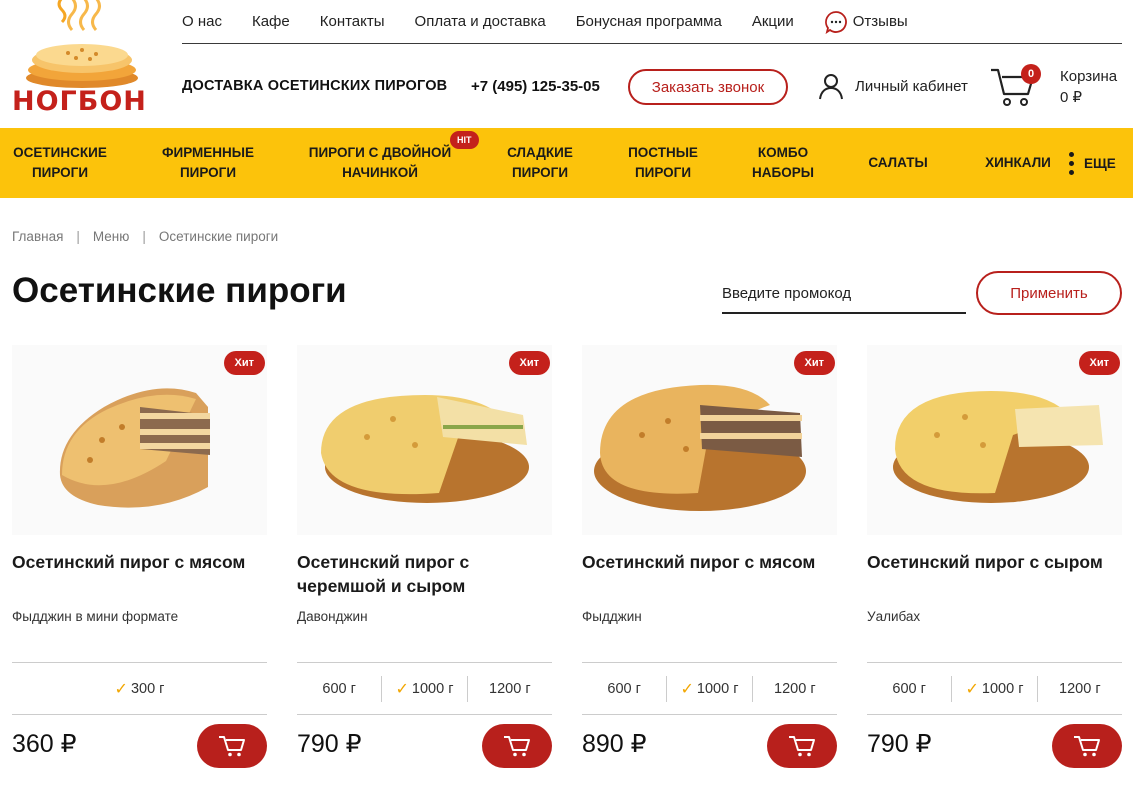 The image size is (1133, 794). I want to click on product-subtitle: Фыдджин в мини формате, so click(95, 616).